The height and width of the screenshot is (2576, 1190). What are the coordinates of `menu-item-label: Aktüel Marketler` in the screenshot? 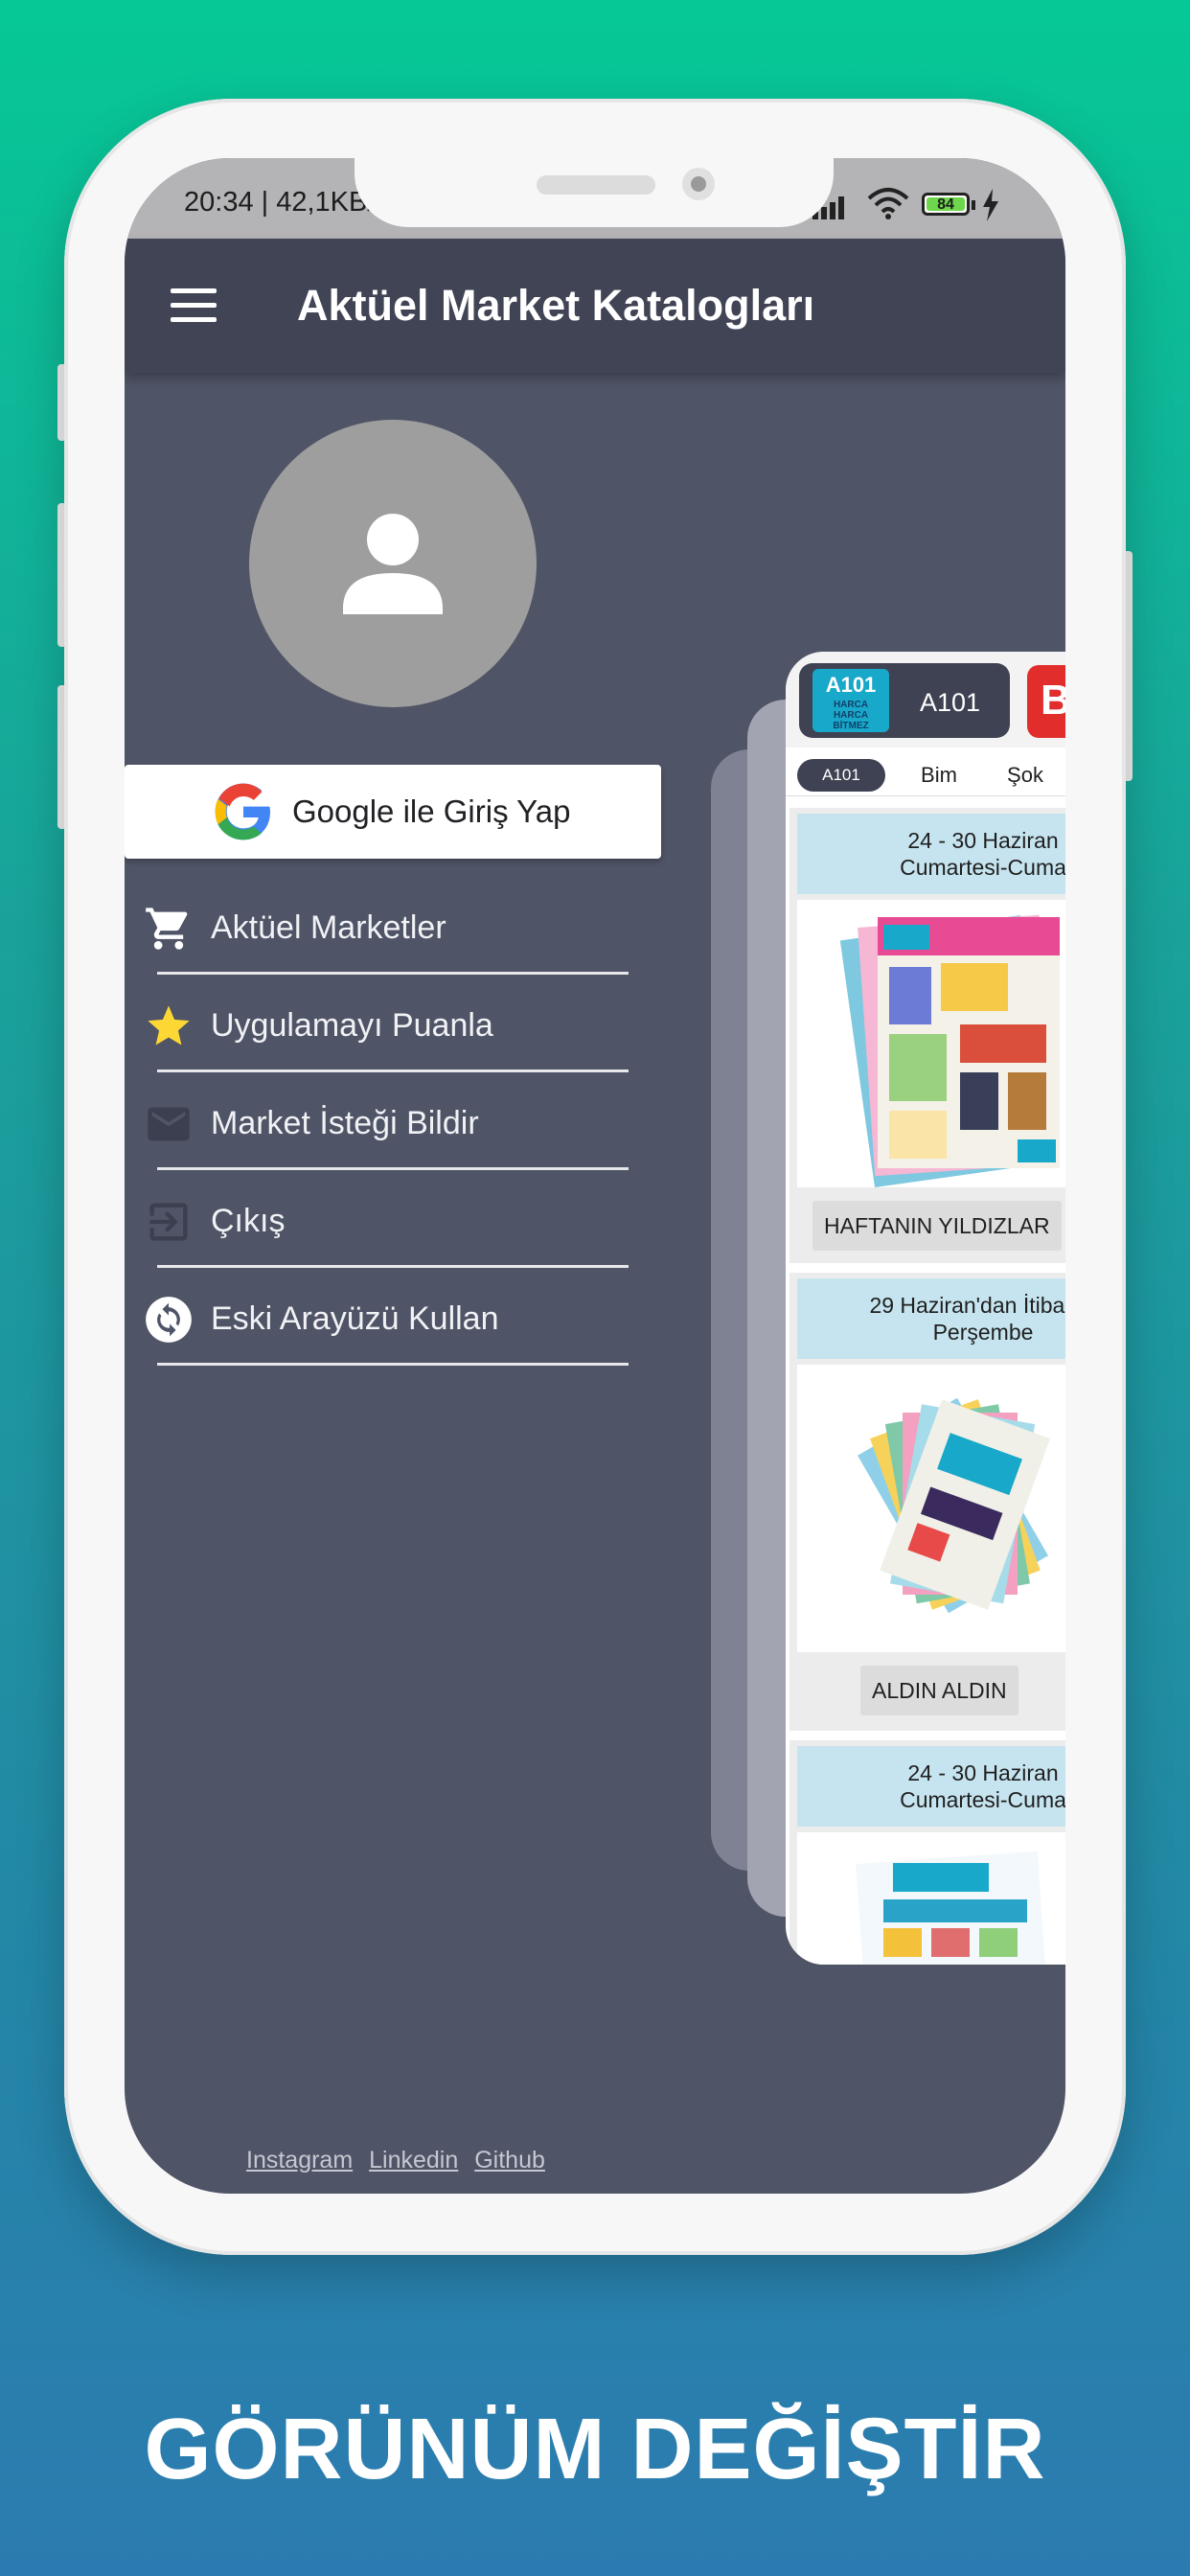 It's located at (328, 928).